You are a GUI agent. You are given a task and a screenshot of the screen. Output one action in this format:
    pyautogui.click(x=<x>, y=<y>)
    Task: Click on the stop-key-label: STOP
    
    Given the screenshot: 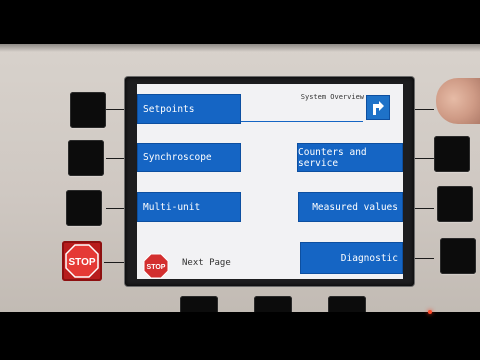 What is the action you would take?
    pyautogui.click(x=81, y=262)
    